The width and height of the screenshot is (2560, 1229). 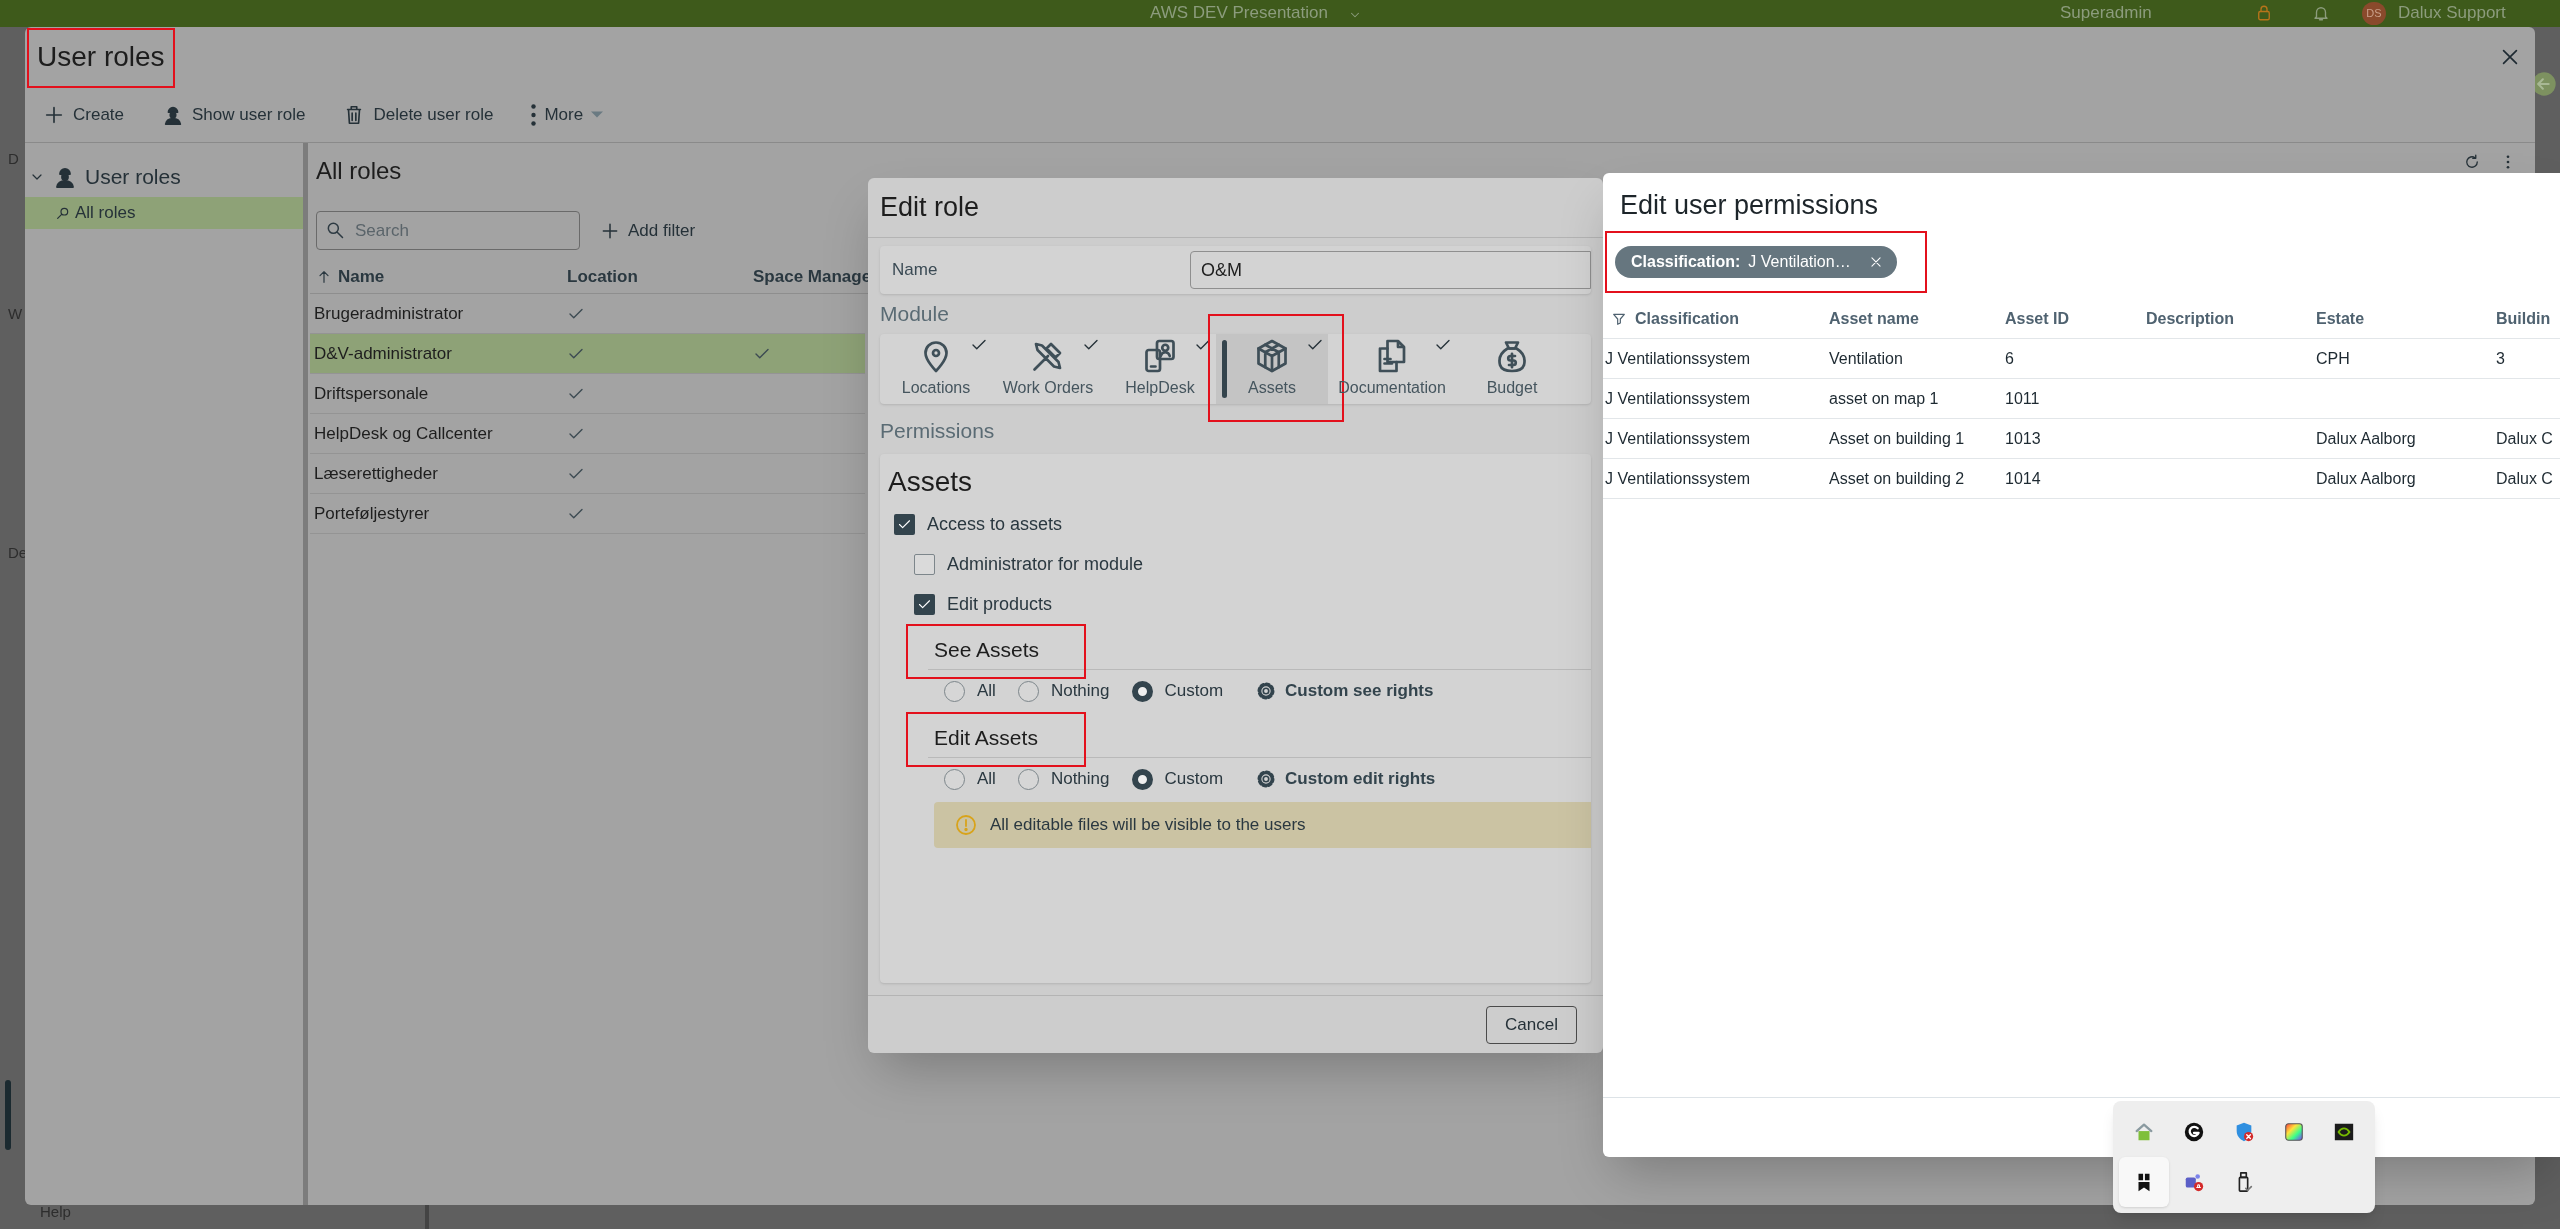 I want to click on caret-icon, so click(x=597, y=114).